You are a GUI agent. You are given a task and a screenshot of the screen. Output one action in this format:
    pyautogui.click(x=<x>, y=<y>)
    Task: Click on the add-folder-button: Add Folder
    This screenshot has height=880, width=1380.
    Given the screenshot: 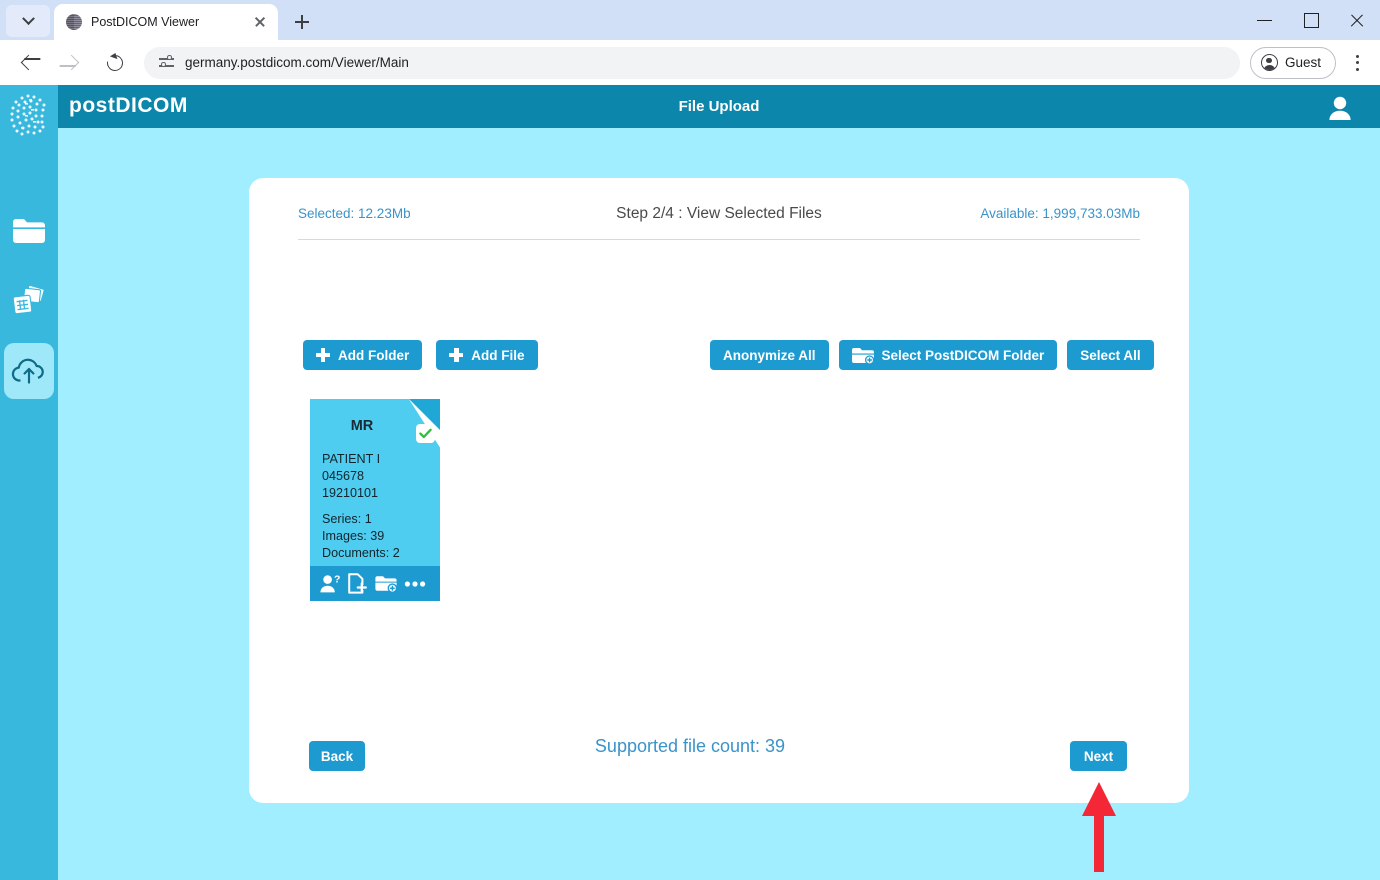 What is the action you would take?
    pyautogui.click(x=363, y=355)
    